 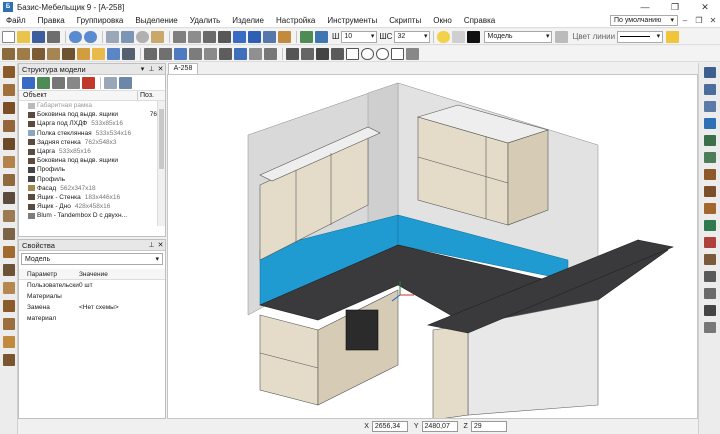 I want to click on property-value: 0 шт, so click(x=122, y=285).